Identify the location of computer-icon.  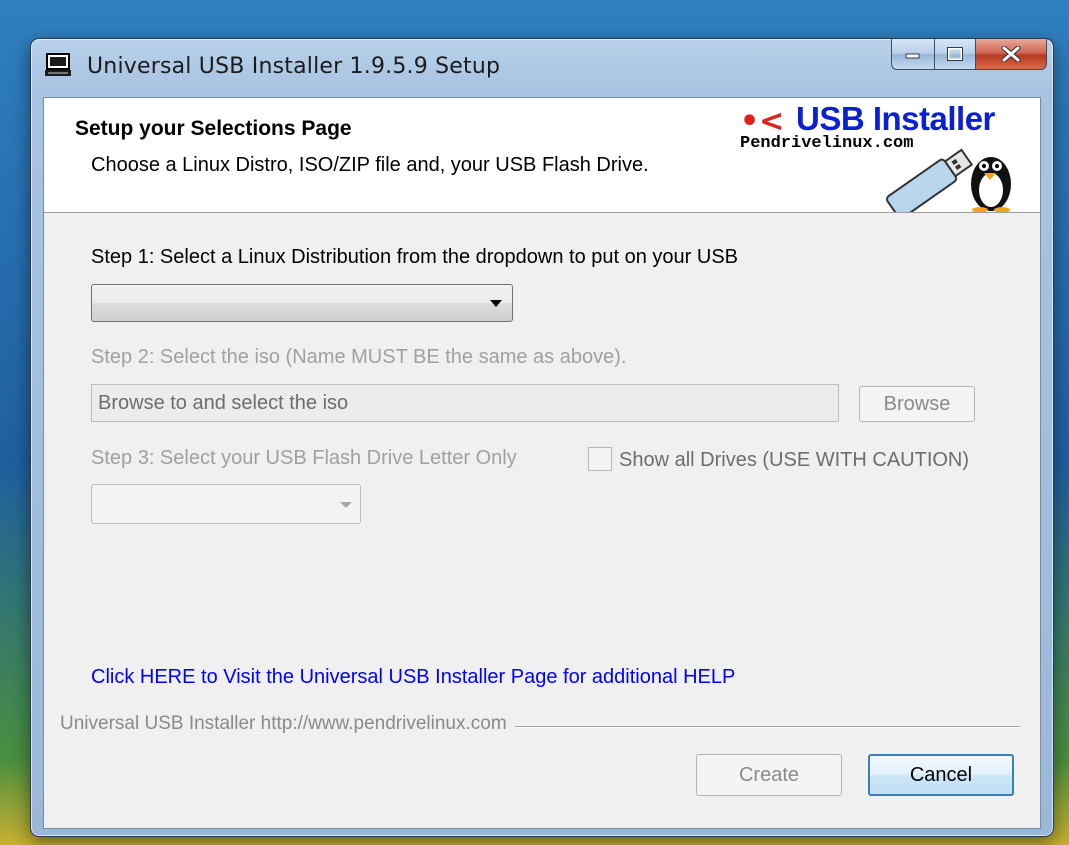
(58, 64).